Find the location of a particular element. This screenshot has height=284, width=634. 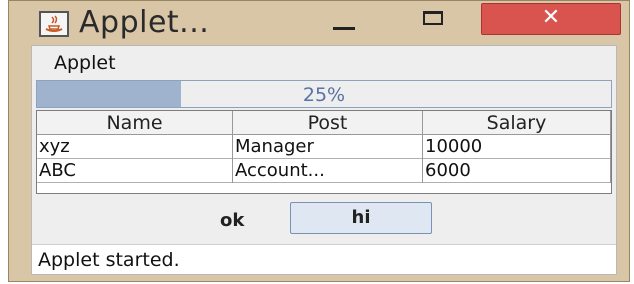

java-icon is located at coordinates (54, 24).